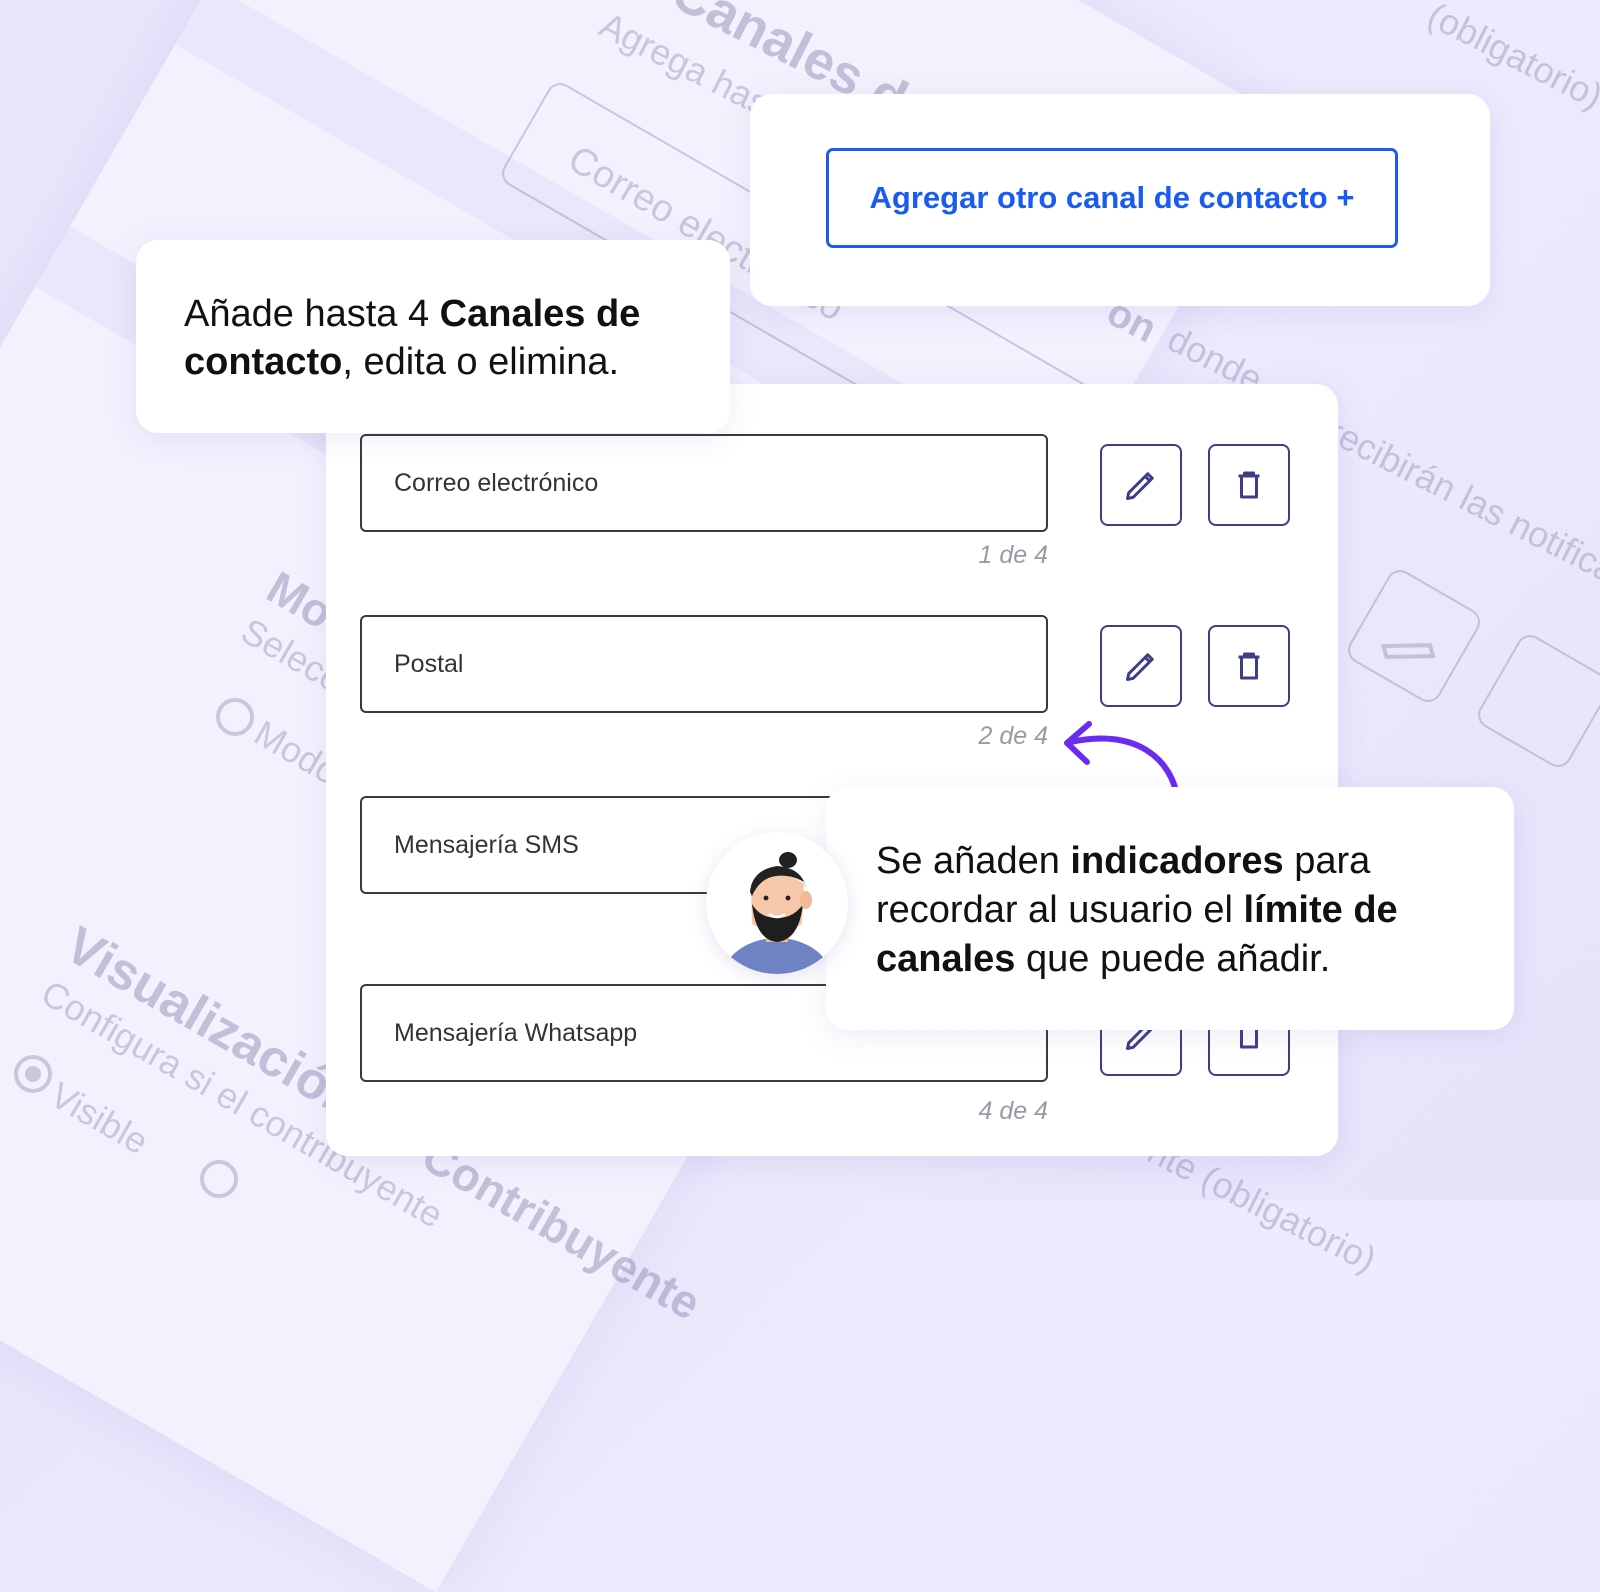  What do you see at coordinates (704, 664) in the screenshot?
I see `channel-field-postal: Postal` at bounding box center [704, 664].